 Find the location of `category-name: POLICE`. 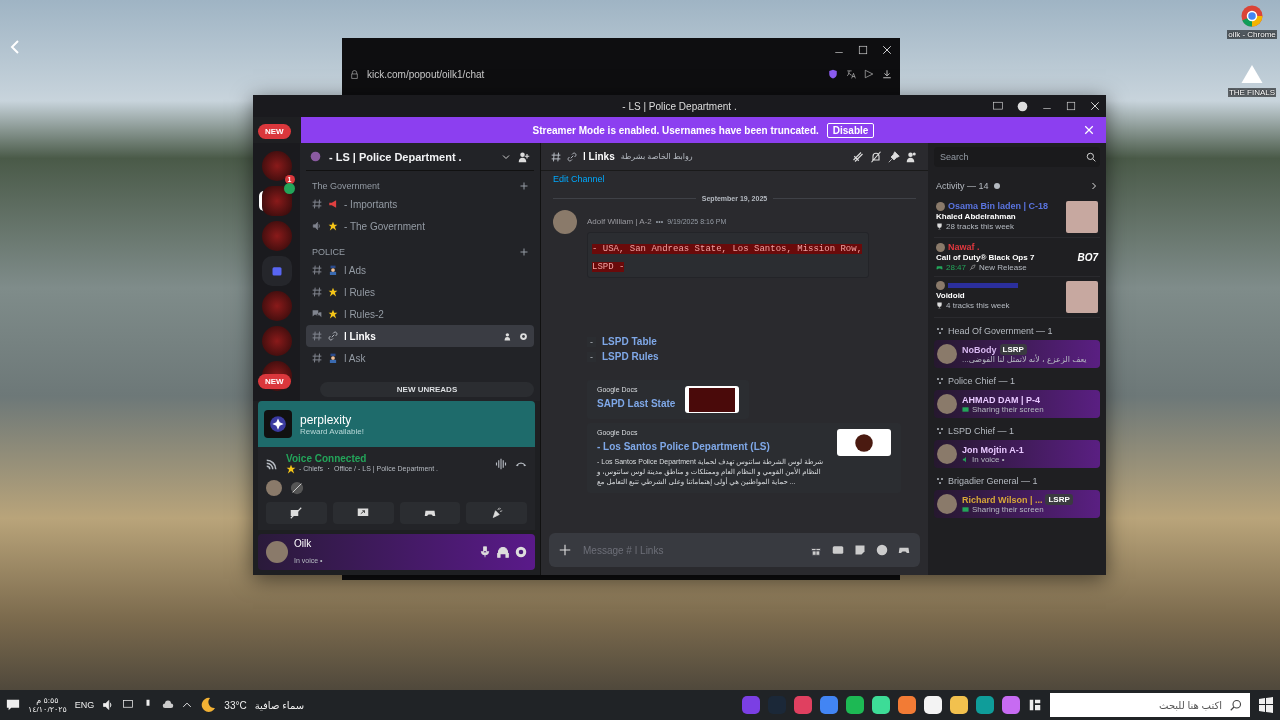

category-name: POLICE is located at coordinates (416, 252).